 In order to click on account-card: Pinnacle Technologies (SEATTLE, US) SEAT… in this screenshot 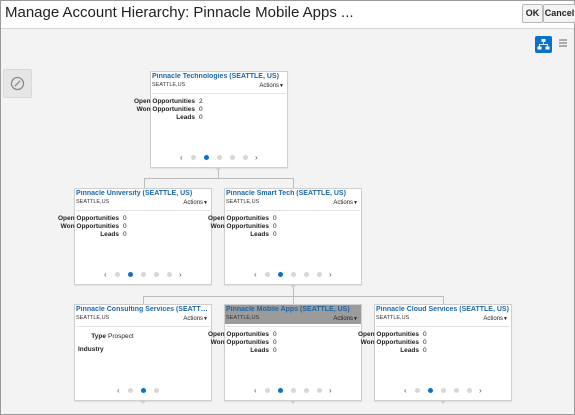, I will do `click(211, 119)`.